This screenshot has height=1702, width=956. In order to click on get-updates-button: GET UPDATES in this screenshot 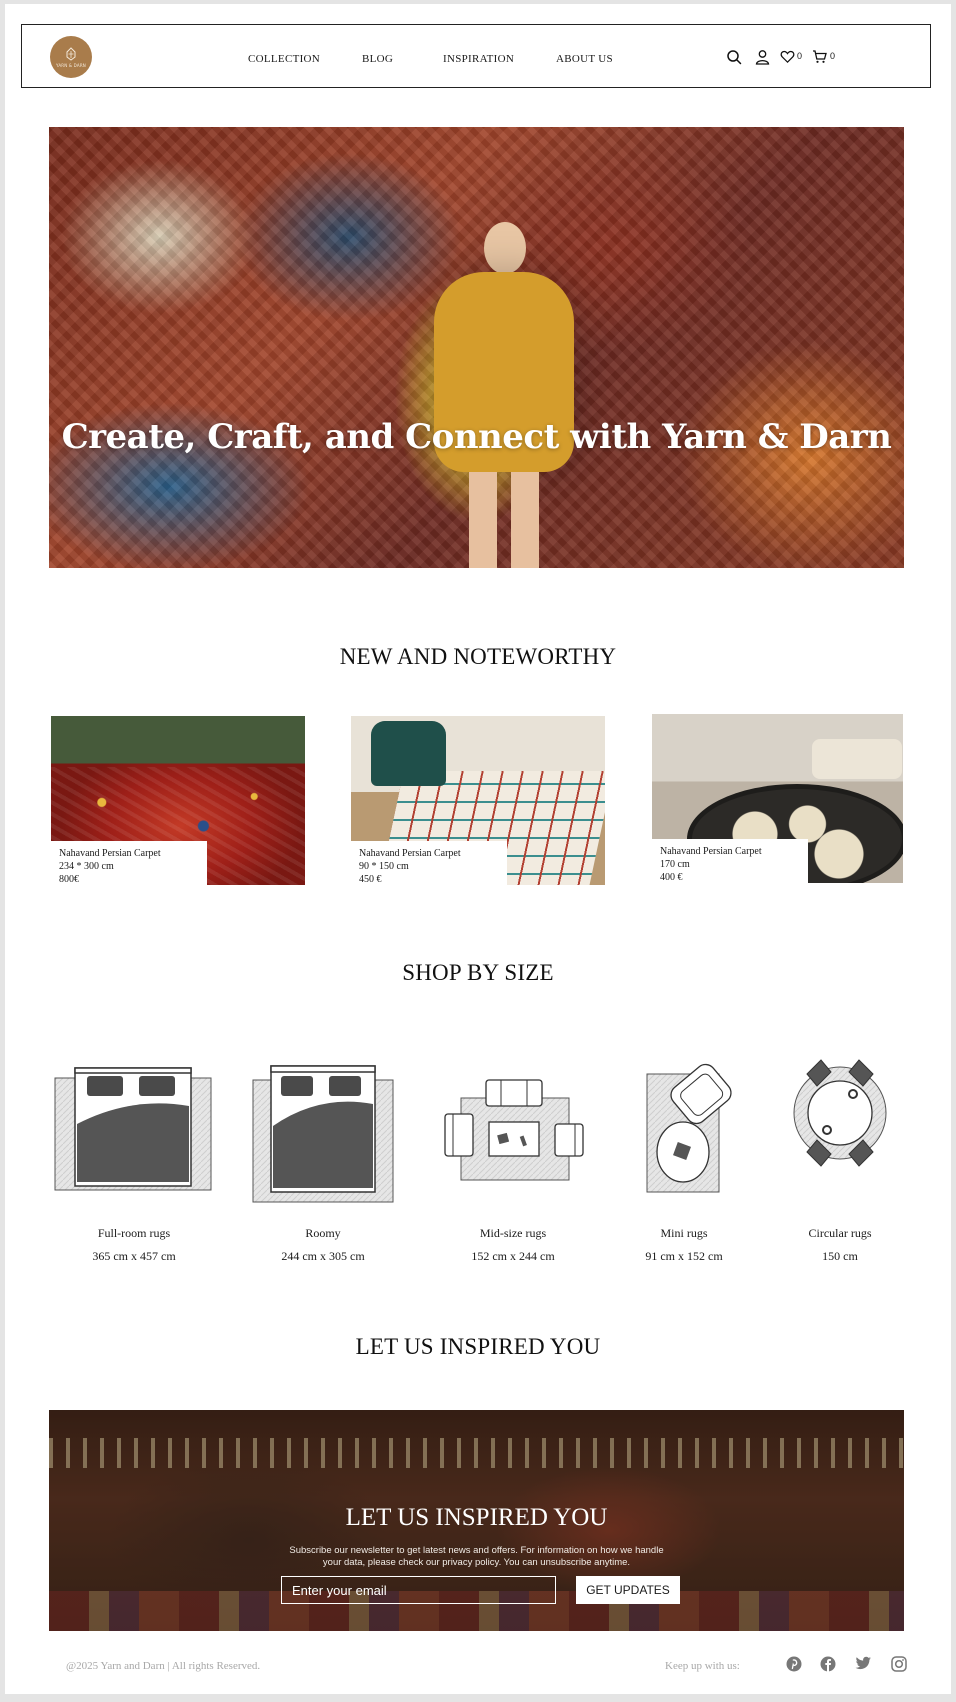, I will do `click(628, 1590)`.